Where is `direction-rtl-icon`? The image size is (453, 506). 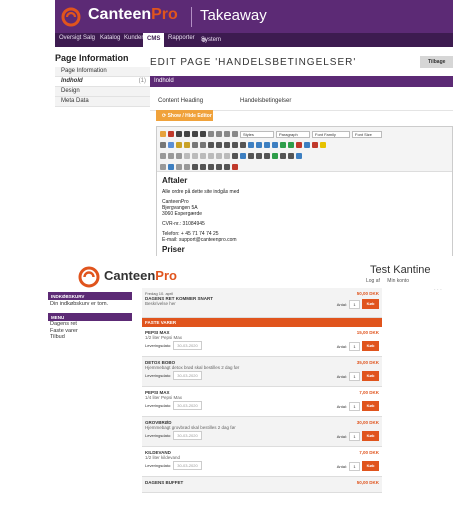
direction-rtl-icon is located at coordinates (291, 156).